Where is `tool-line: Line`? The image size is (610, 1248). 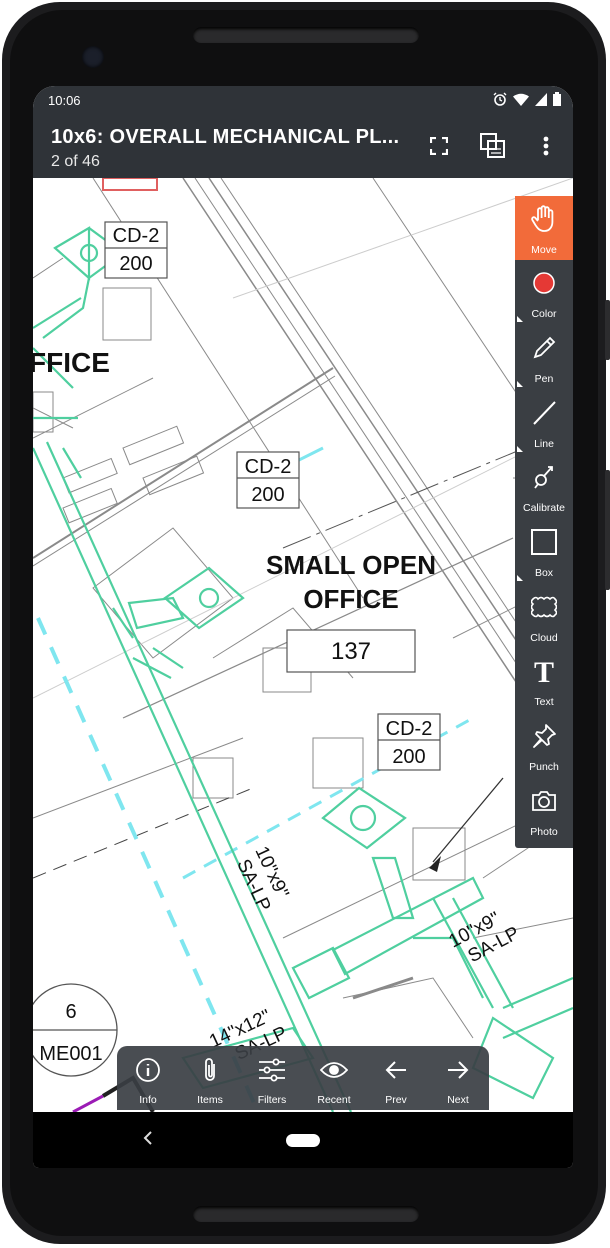
tool-line: Line is located at coordinates (544, 422).